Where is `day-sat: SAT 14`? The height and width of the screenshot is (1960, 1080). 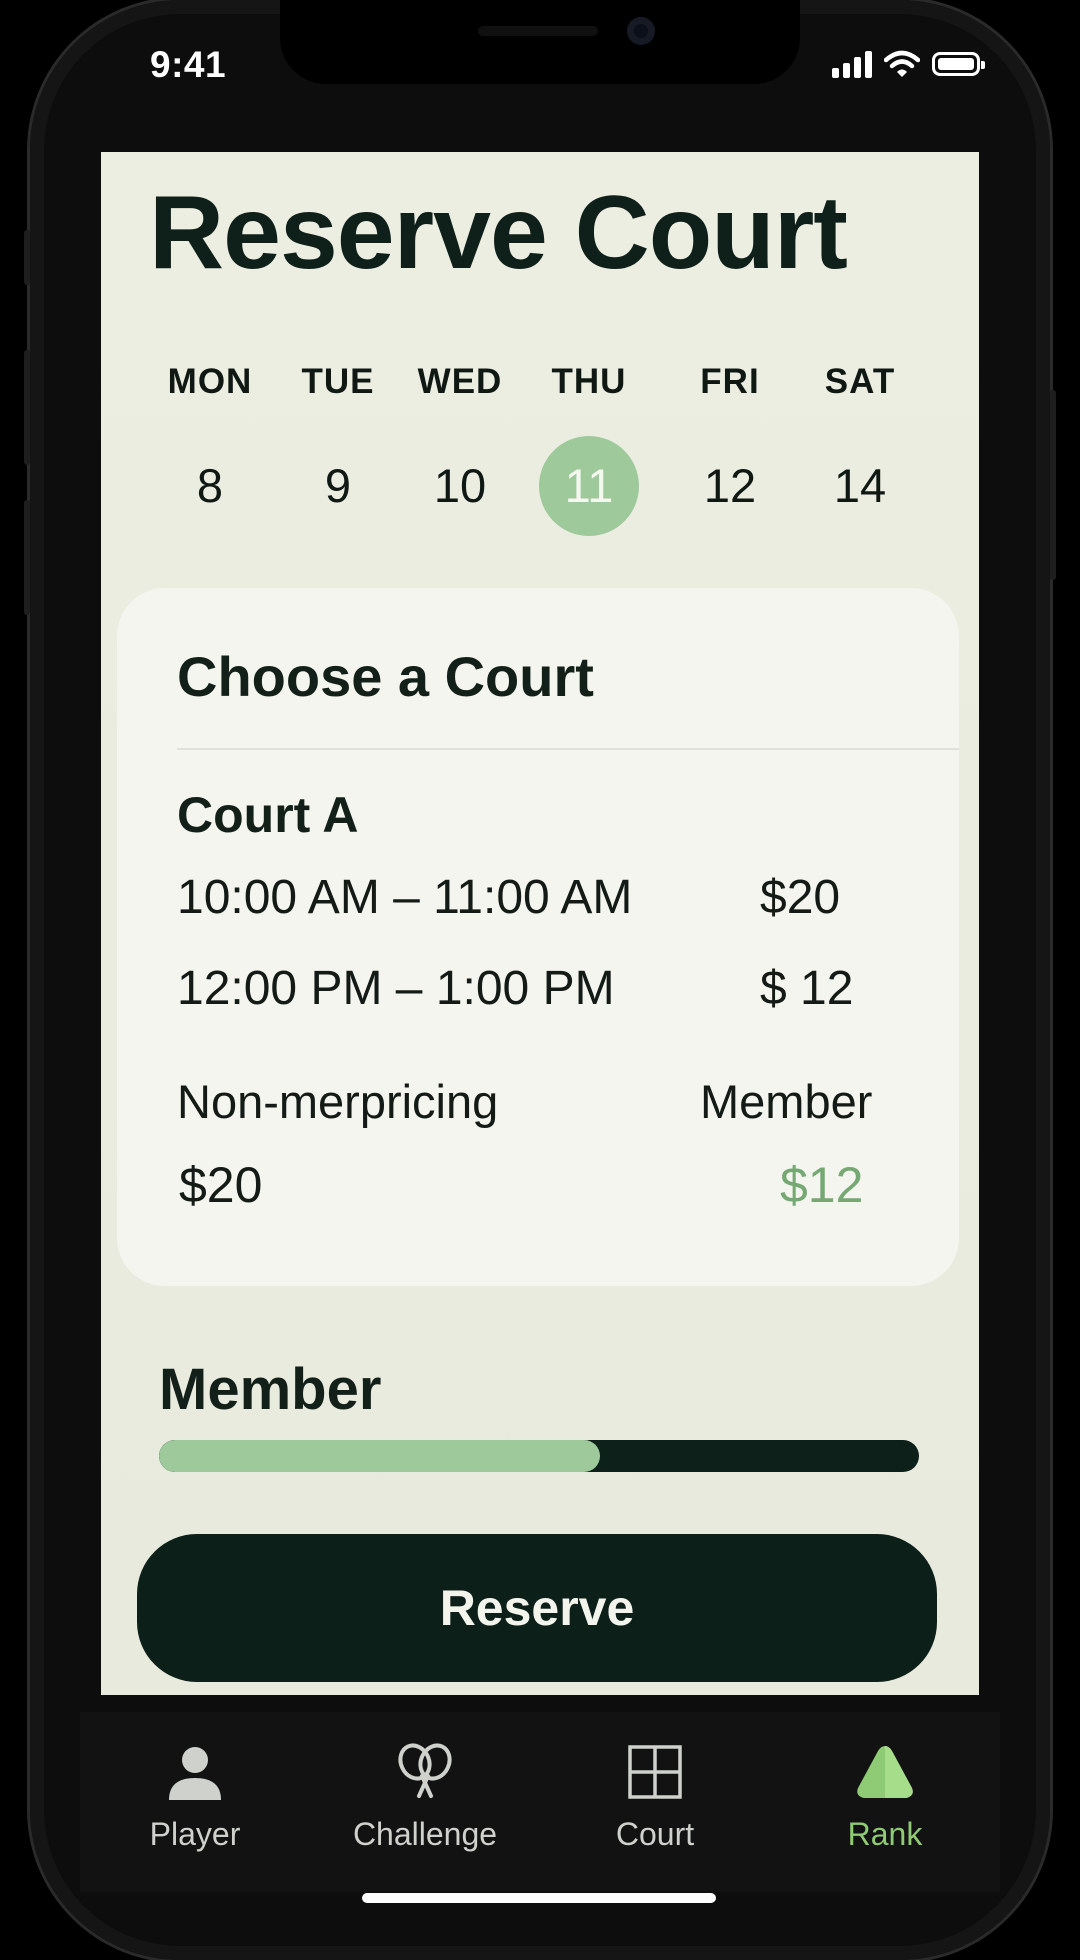 day-sat: SAT 14 is located at coordinates (860, 449).